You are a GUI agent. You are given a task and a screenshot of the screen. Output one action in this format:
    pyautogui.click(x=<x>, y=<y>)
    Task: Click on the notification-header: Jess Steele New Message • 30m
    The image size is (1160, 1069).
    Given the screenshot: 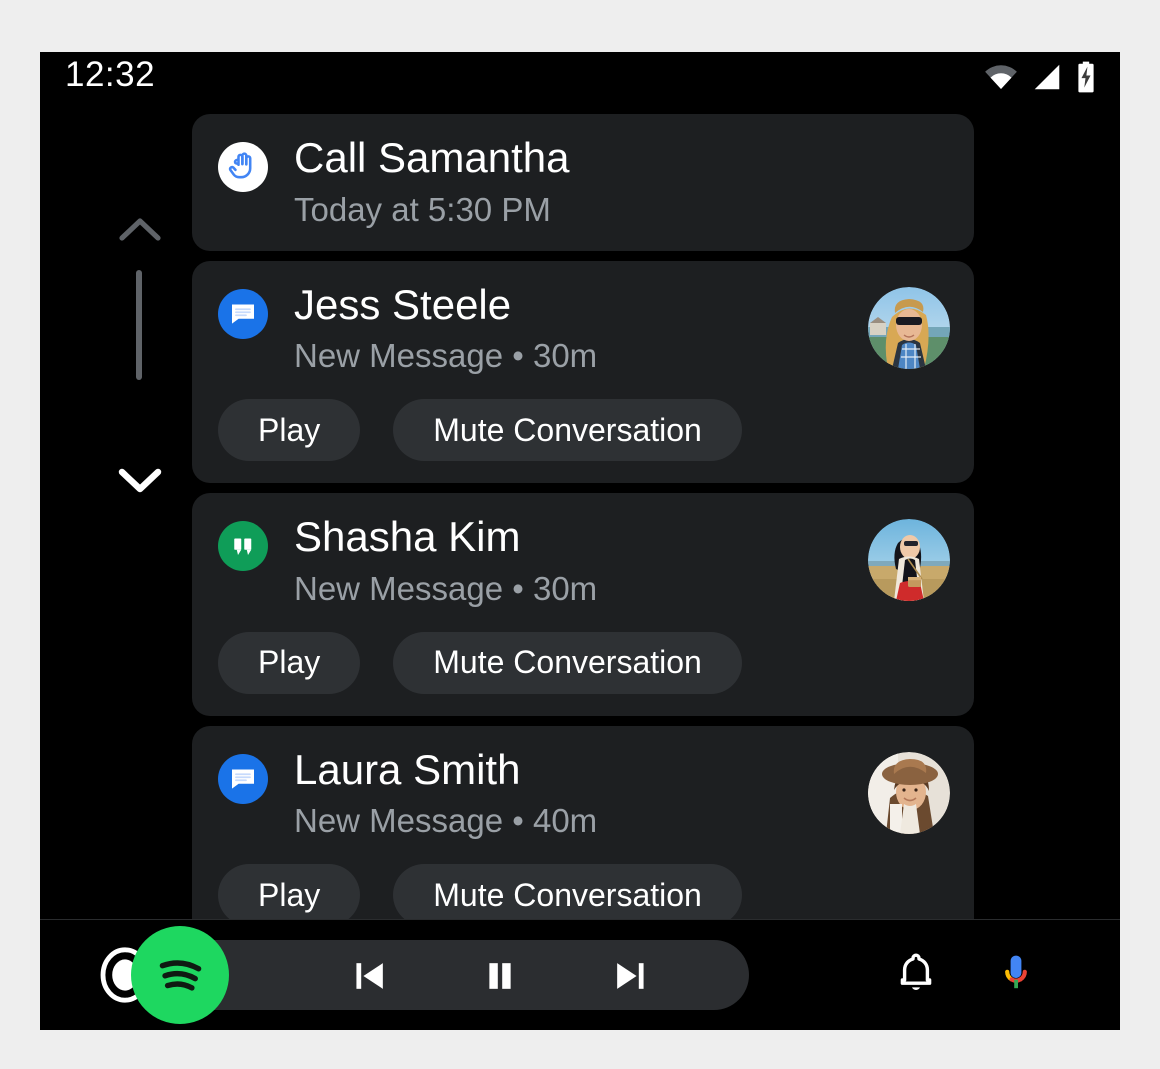 What is the action you would take?
    pyautogui.click(x=584, y=328)
    